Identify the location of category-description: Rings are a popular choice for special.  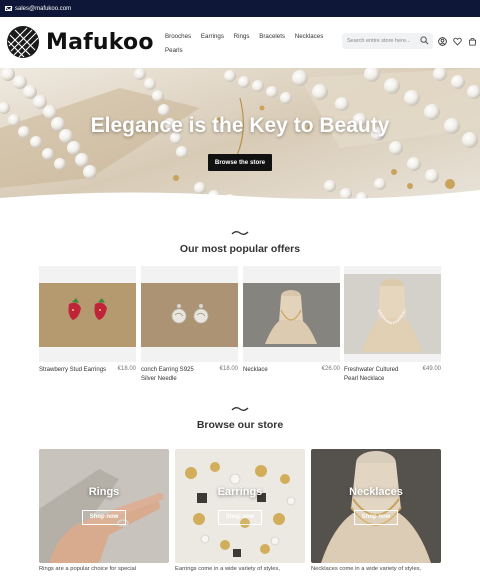
(87, 569).